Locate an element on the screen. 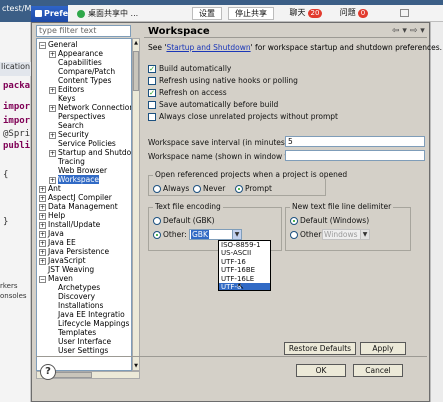  tree-item: Keys is located at coordinates (62, 98).